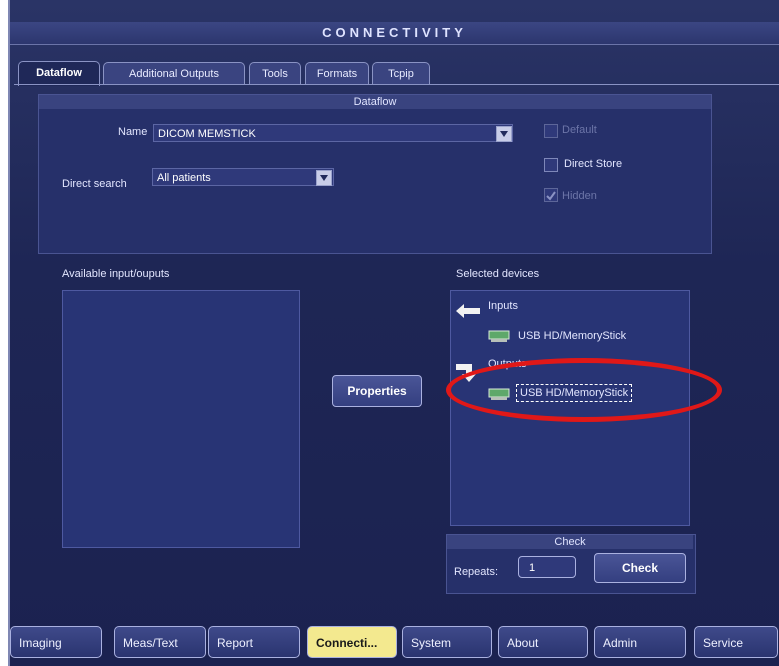 The width and height of the screenshot is (779, 666). Describe the element at coordinates (551, 165) in the screenshot. I see `direct-store-checkbox` at that location.